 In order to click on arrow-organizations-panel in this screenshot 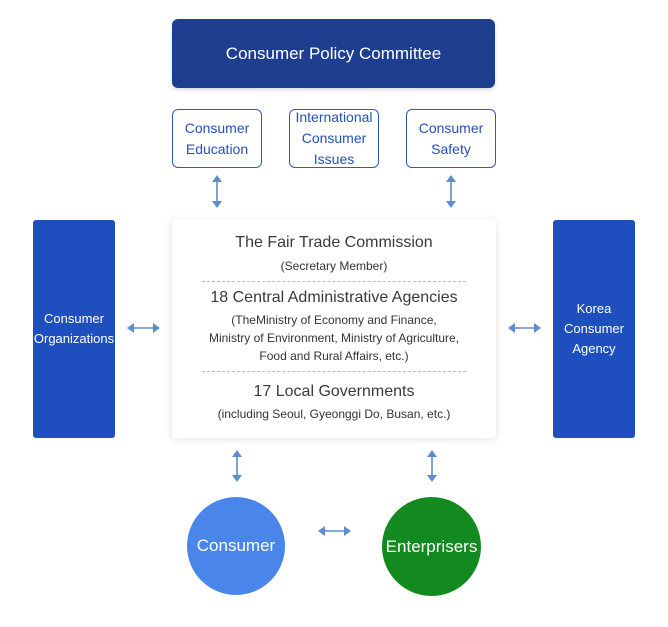, I will do `click(143, 328)`.